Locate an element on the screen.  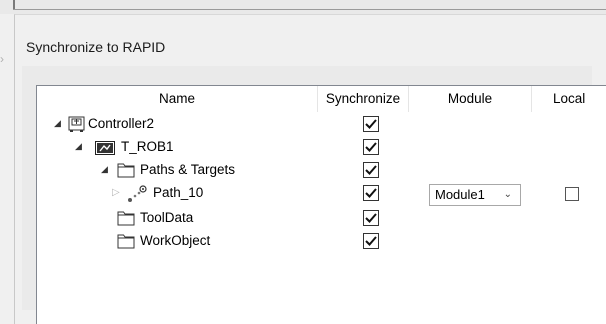
dialog-title: Synchronize to RAPID is located at coordinates (96, 47).